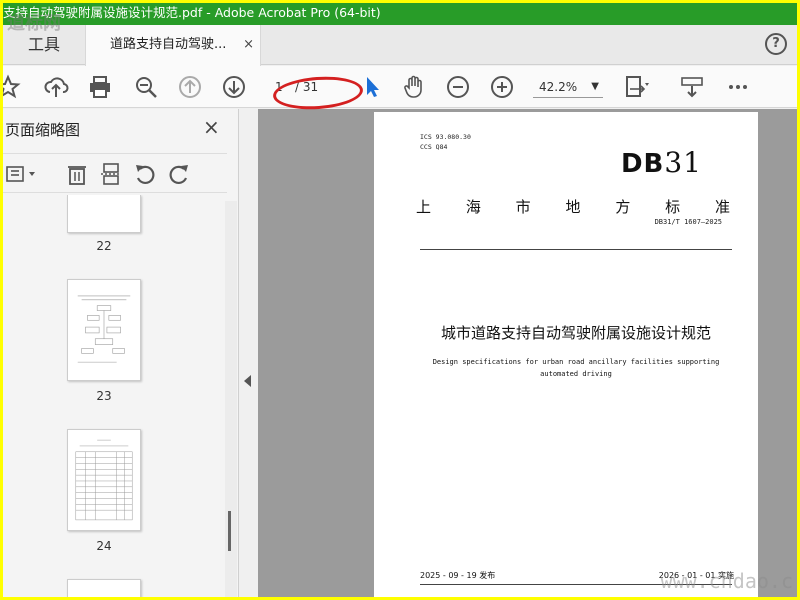  I want to click on document-title: 城市道路支持自动驾驶附属设施设计规范, so click(575, 333).